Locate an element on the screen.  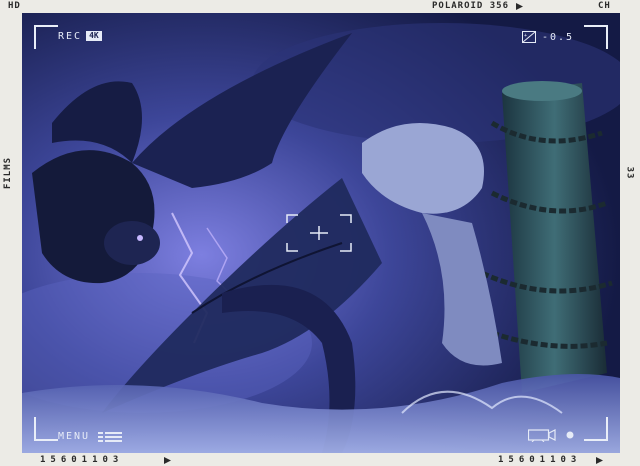
exposure-icon: + is located at coordinates (529, 37).